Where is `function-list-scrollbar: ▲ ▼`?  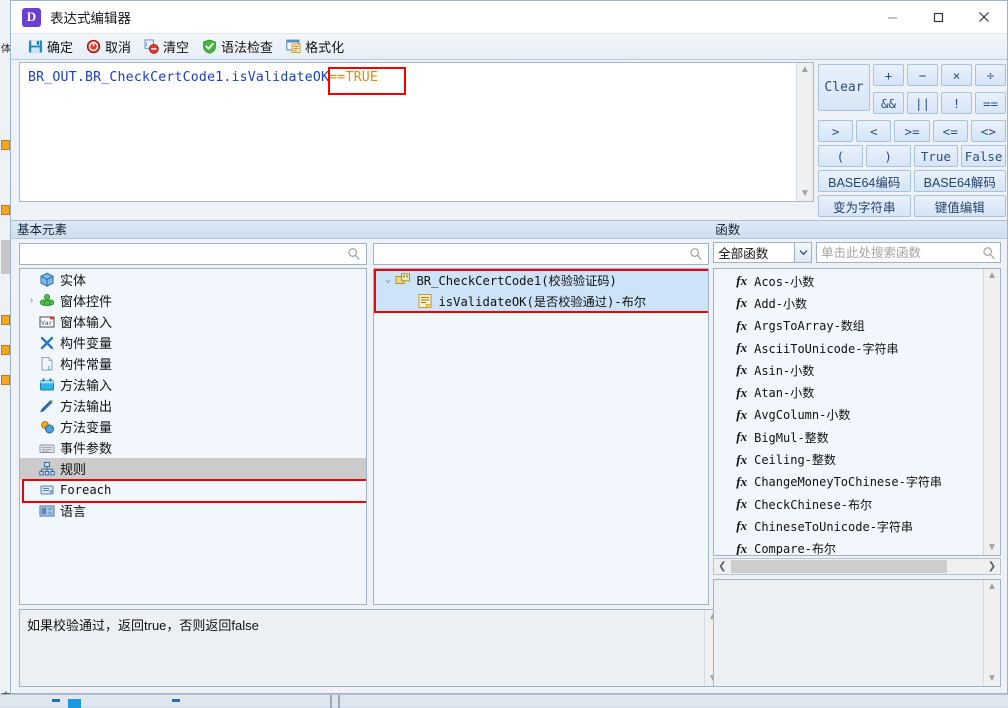 function-list-scrollbar: ▲ ▼ is located at coordinates (991, 412).